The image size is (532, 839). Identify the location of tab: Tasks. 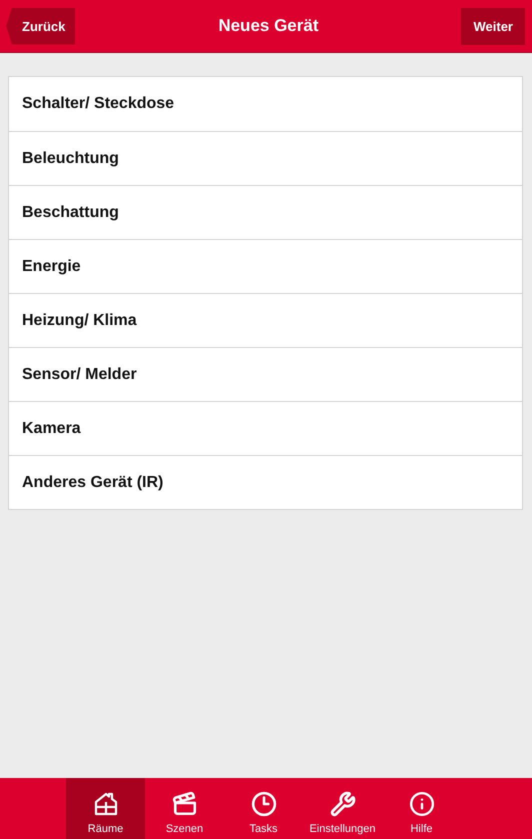
(263, 808).